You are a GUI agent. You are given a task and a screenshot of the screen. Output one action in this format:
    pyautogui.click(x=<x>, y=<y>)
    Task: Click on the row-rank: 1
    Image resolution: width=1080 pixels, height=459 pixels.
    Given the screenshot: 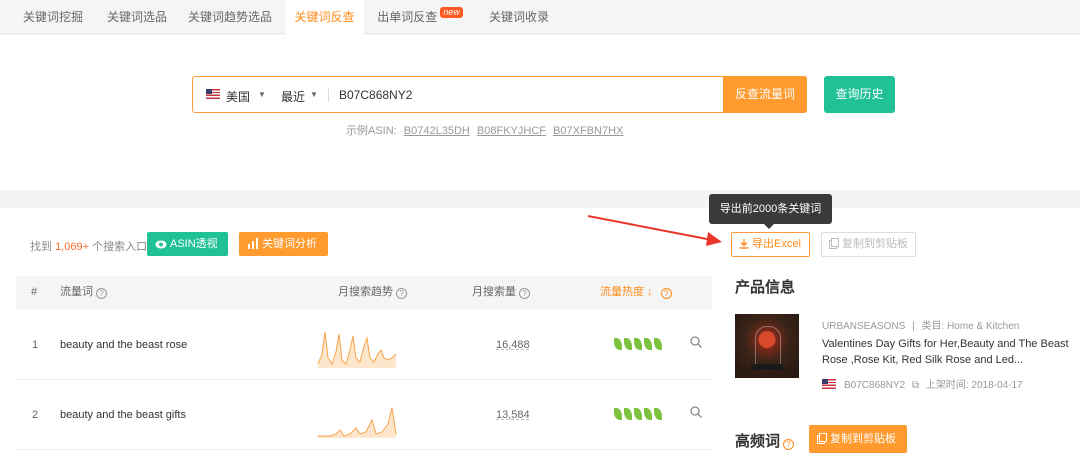 What is the action you would take?
    pyautogui.click(x=35, y=345)
    